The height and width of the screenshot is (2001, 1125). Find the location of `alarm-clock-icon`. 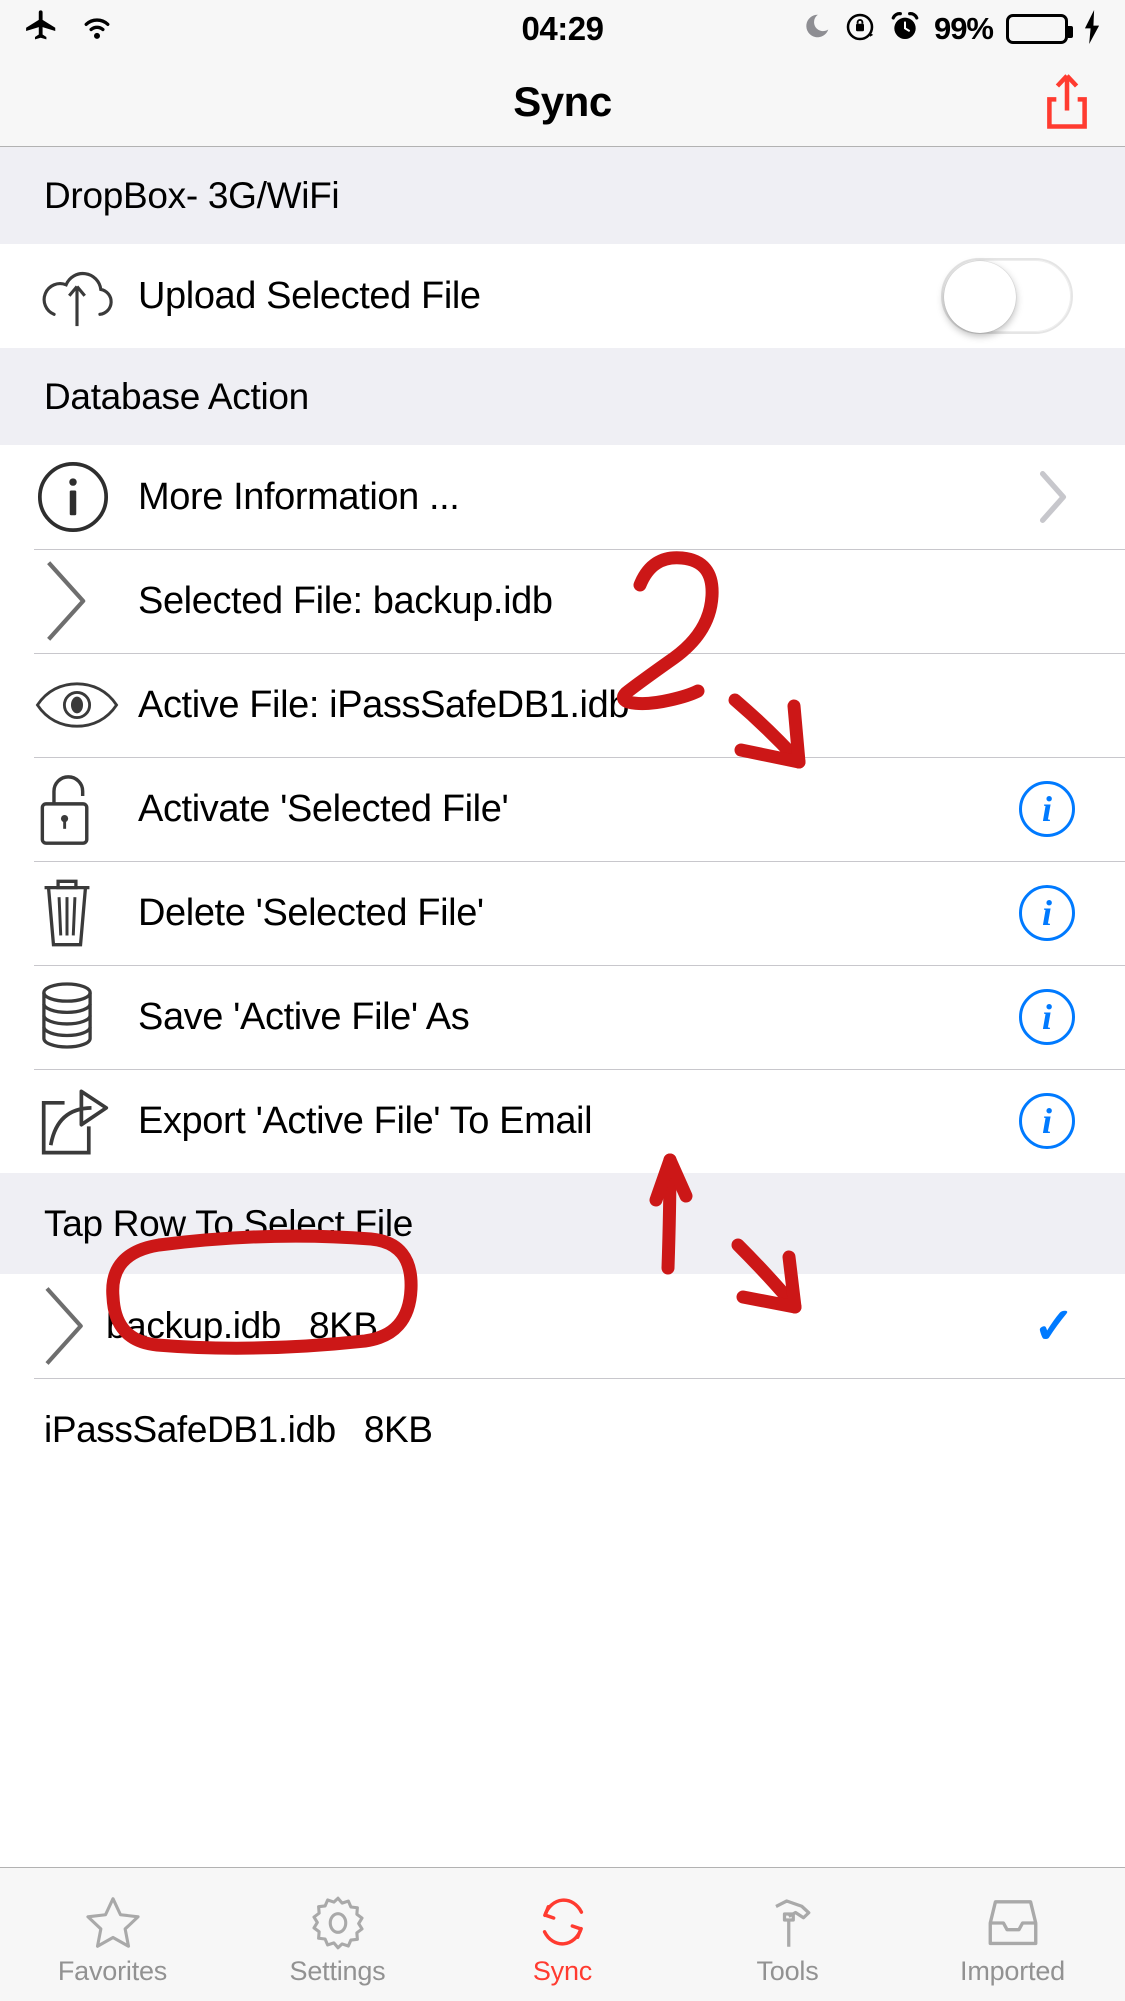

alarm-clock-icon is located at coordinates (905, 29).